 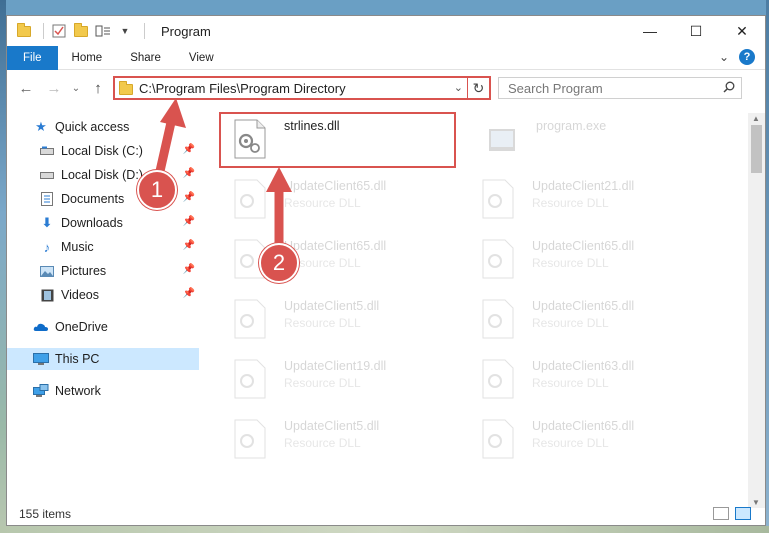 I want to click on tab-home: Home, so click(x=87, y=58).